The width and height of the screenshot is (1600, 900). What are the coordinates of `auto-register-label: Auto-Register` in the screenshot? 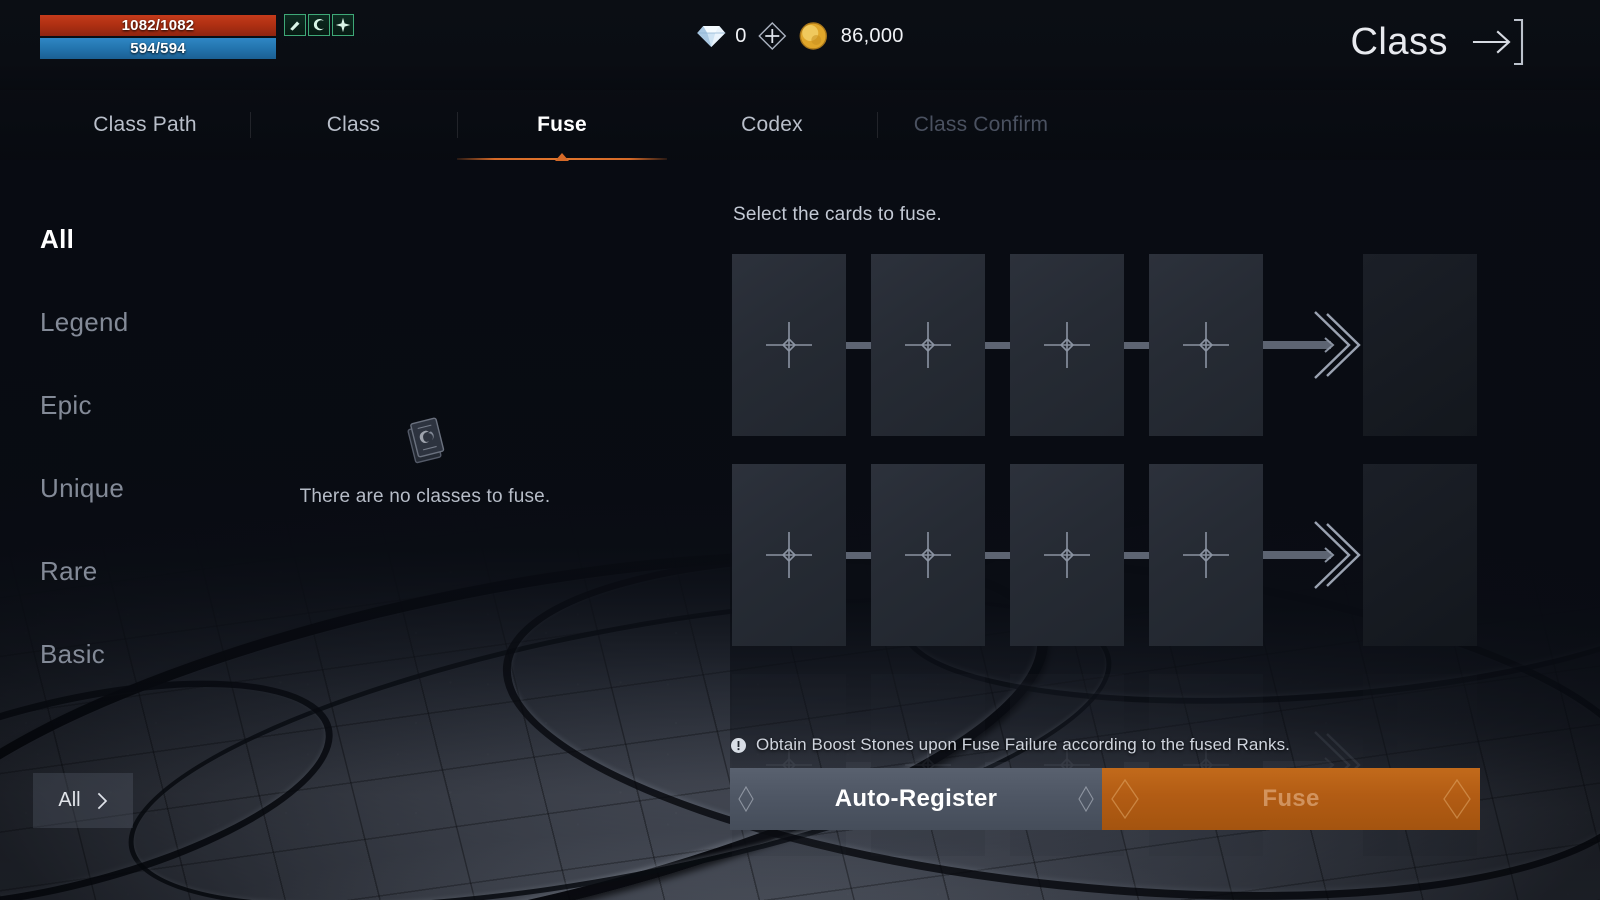 It's located at (916, 798).